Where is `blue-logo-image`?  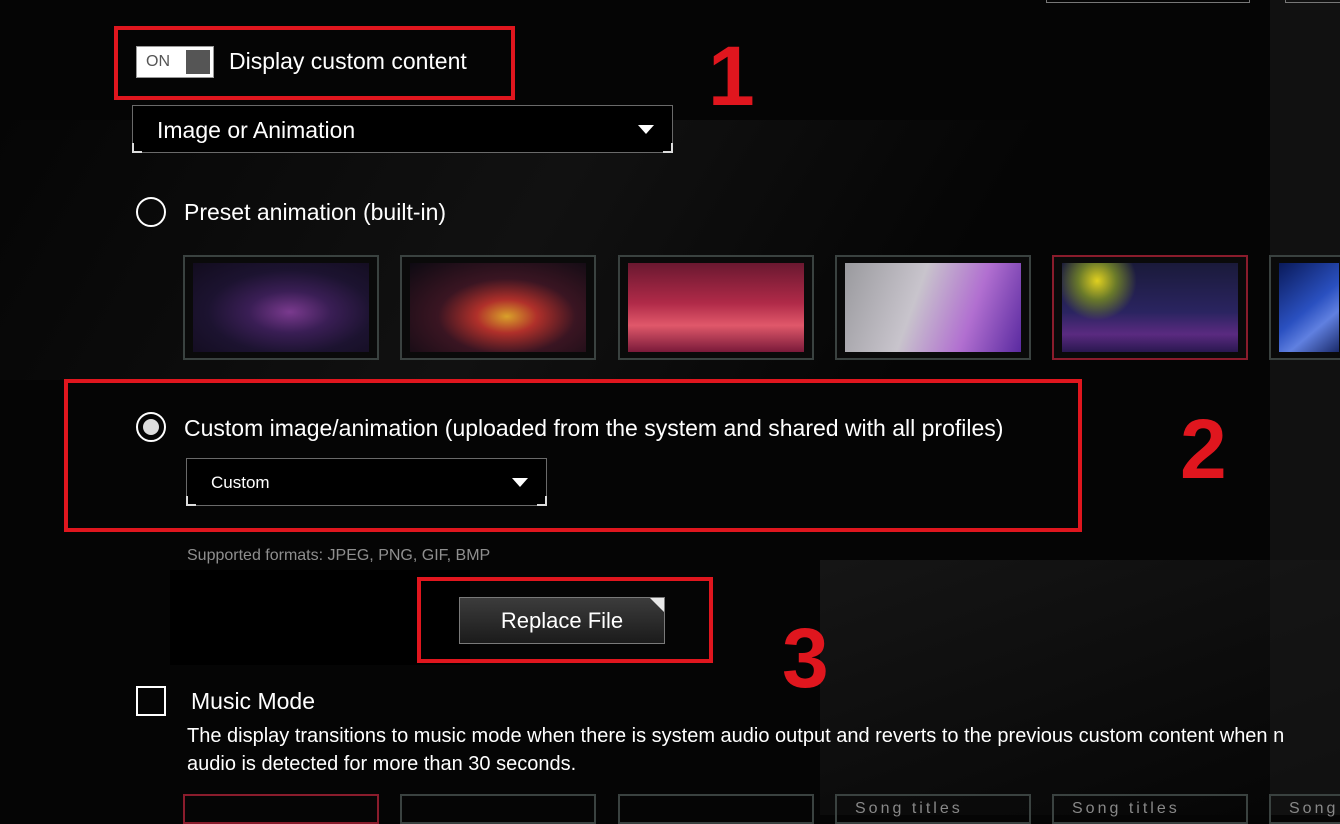 blue-logo-image is located at coordinates (1309, 307).